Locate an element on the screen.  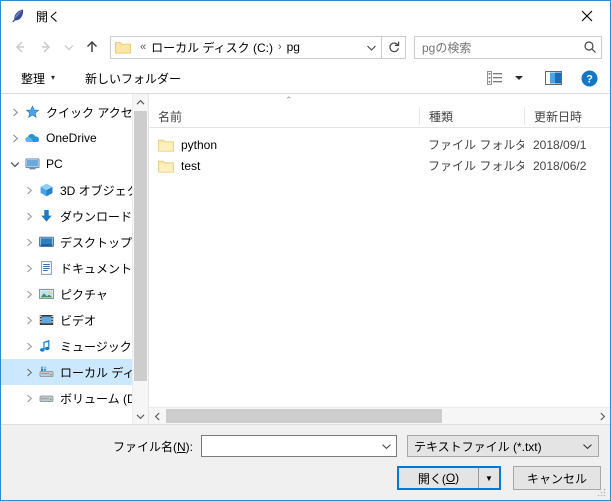
sidebar-item-3d-objects: 3D オブジェクト is located at coordinates (74, 190).